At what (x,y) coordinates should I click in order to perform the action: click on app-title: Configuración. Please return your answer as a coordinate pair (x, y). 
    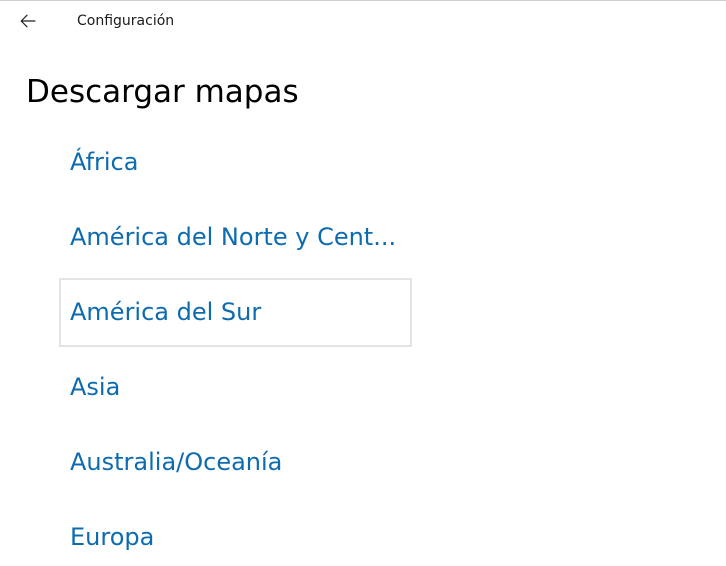
    Looking at the image, I should click on (126, 21).